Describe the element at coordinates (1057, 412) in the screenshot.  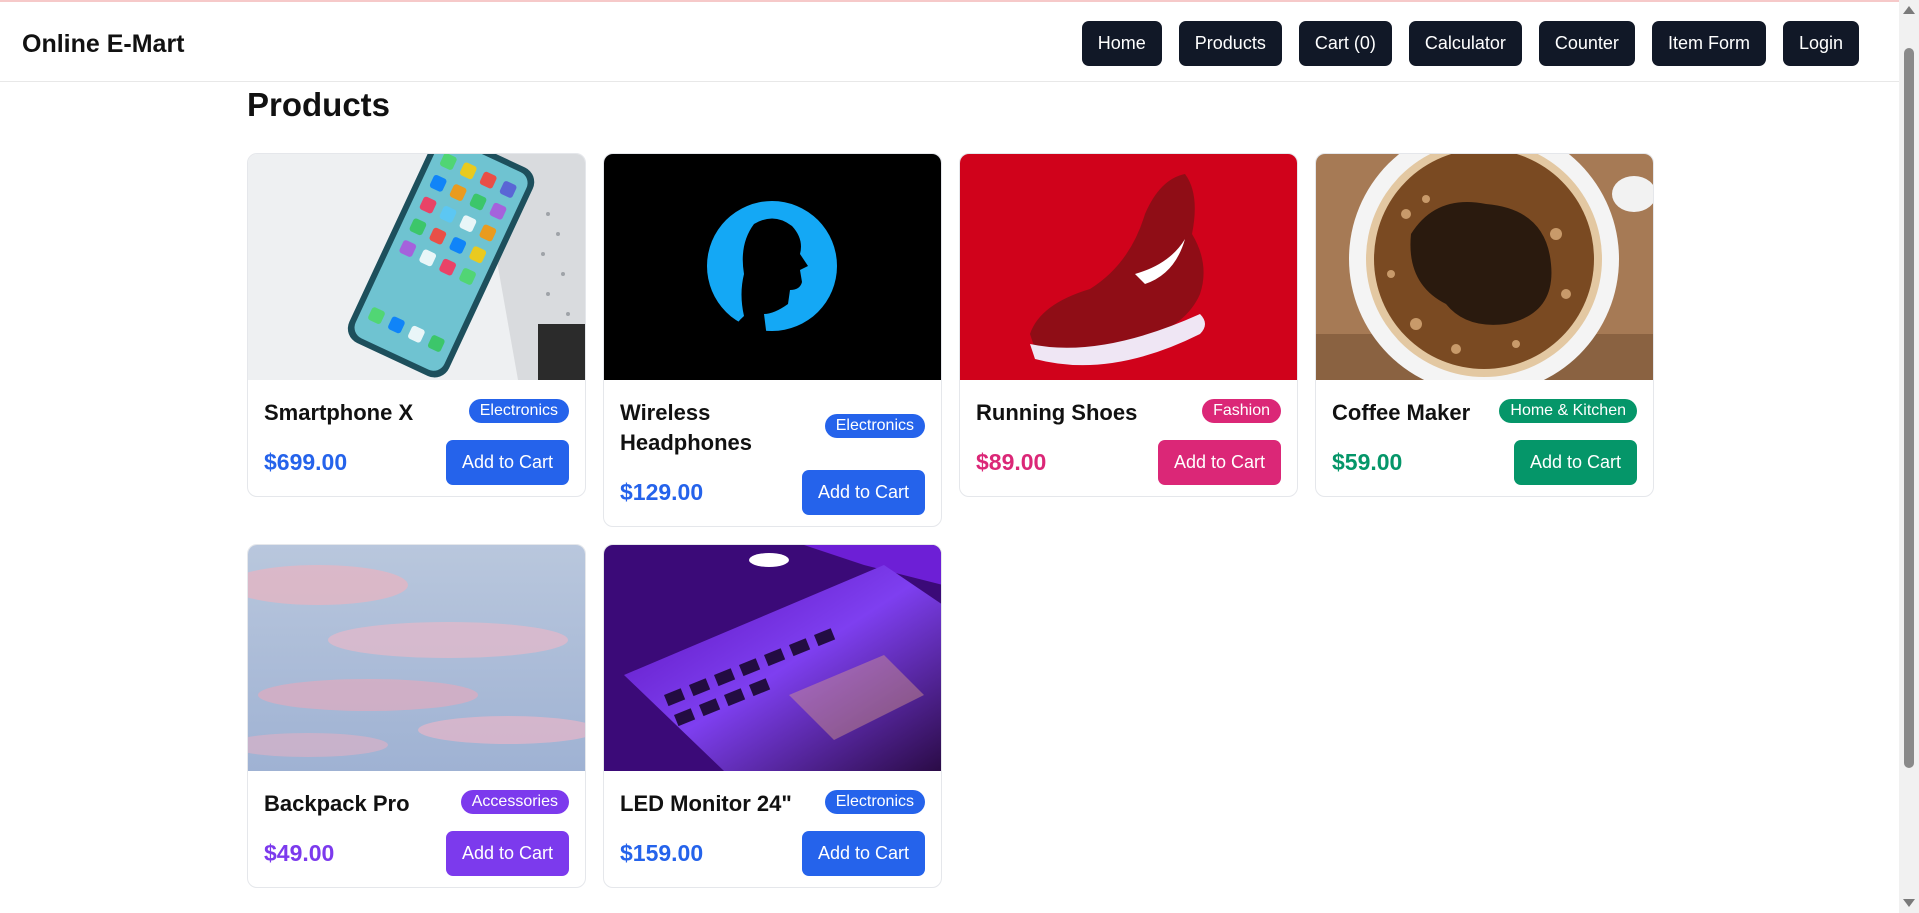
I see `product-name: Running Shoes` at that location.